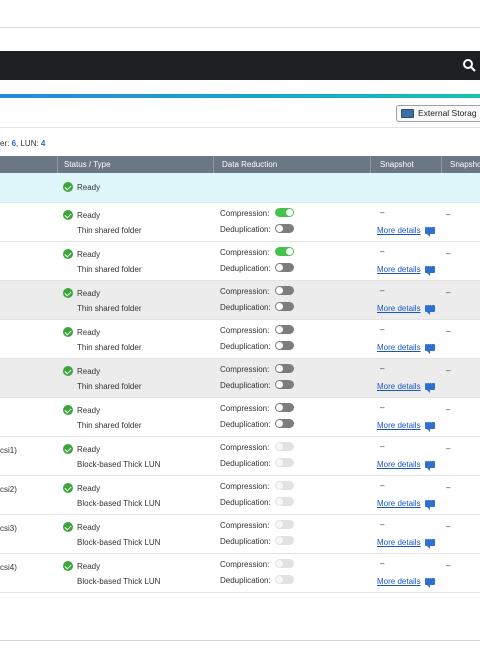 The height and width of the screenshot is (650, 480). What do you see at coordinates (119, 581) in the screenshot?
I see `type-text: Block-based Thick LUN` at bounding box center [119, 581].